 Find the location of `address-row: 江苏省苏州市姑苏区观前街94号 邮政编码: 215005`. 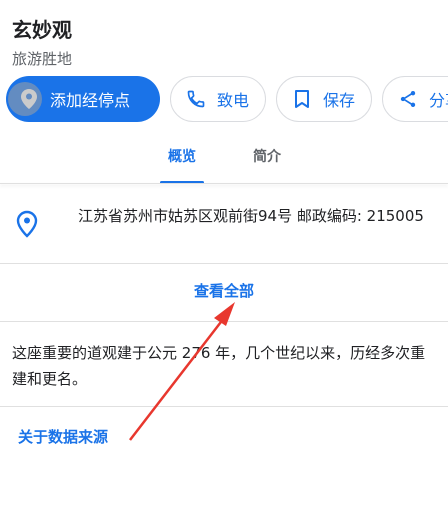

address-row: 江苏省苏州市姑苏区观前街94号 邮政编码: 215005 is located at coordinates (224, 224).